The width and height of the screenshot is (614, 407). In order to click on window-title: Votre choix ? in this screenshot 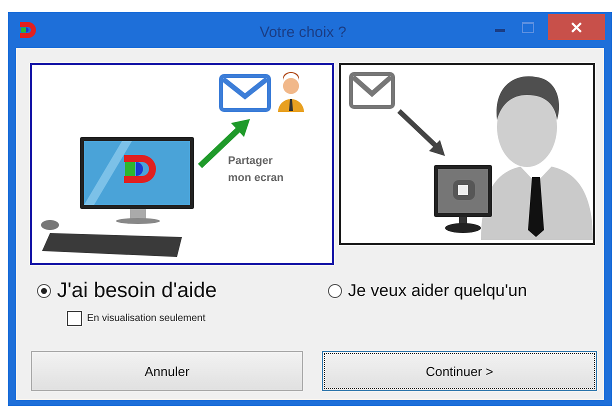, I will do `click(303, 32)`.